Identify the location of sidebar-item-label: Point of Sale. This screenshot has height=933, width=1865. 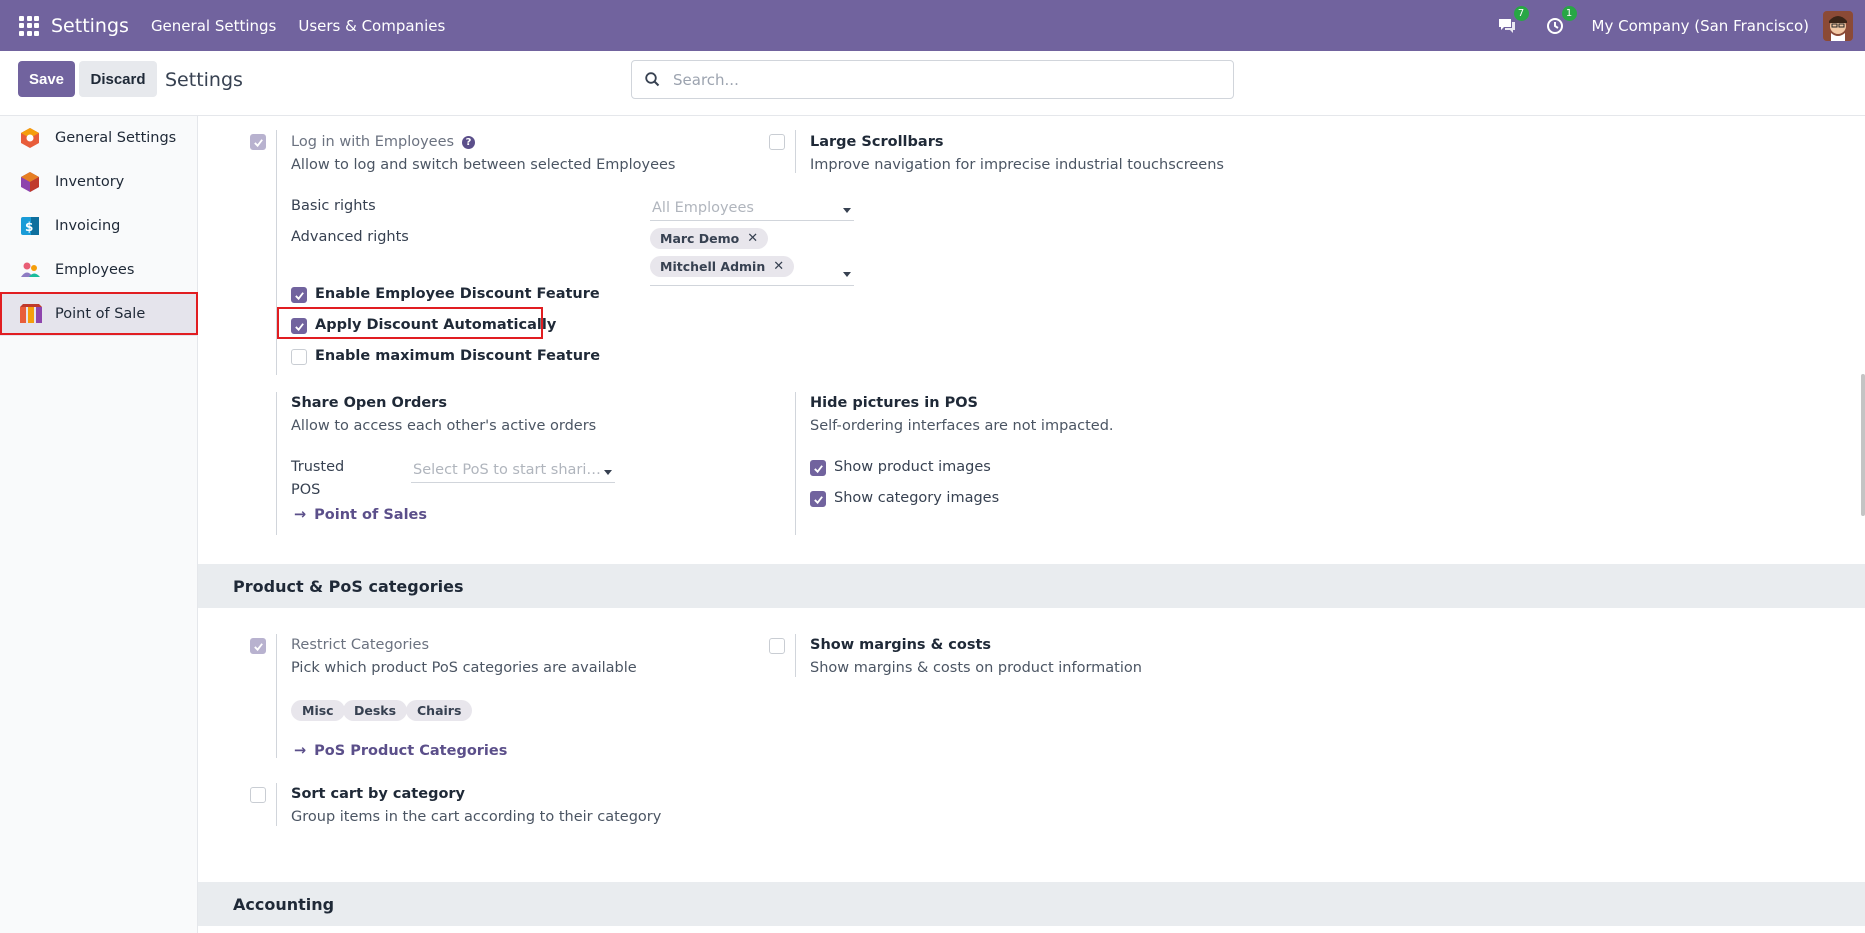
(100, 314).